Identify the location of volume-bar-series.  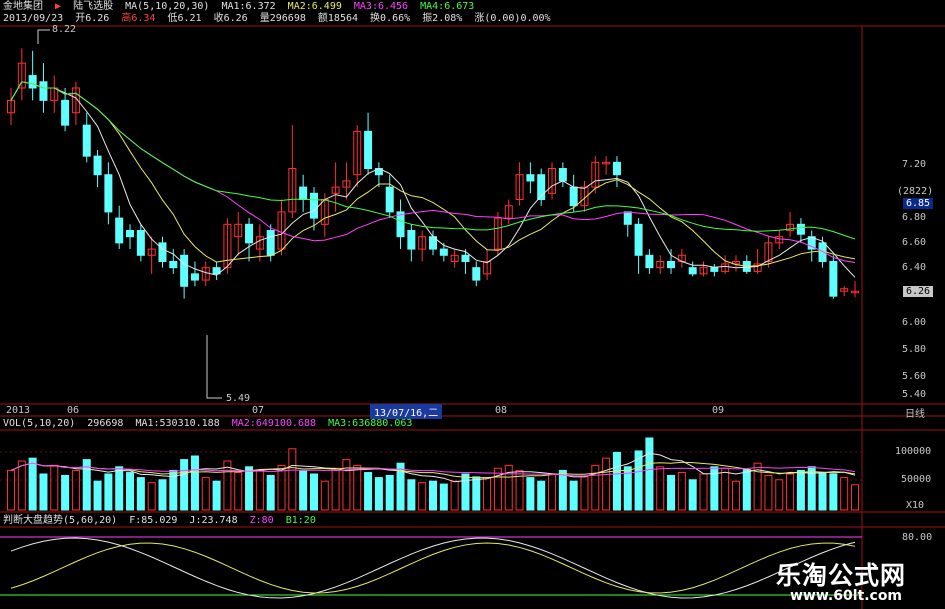
(433, 474).